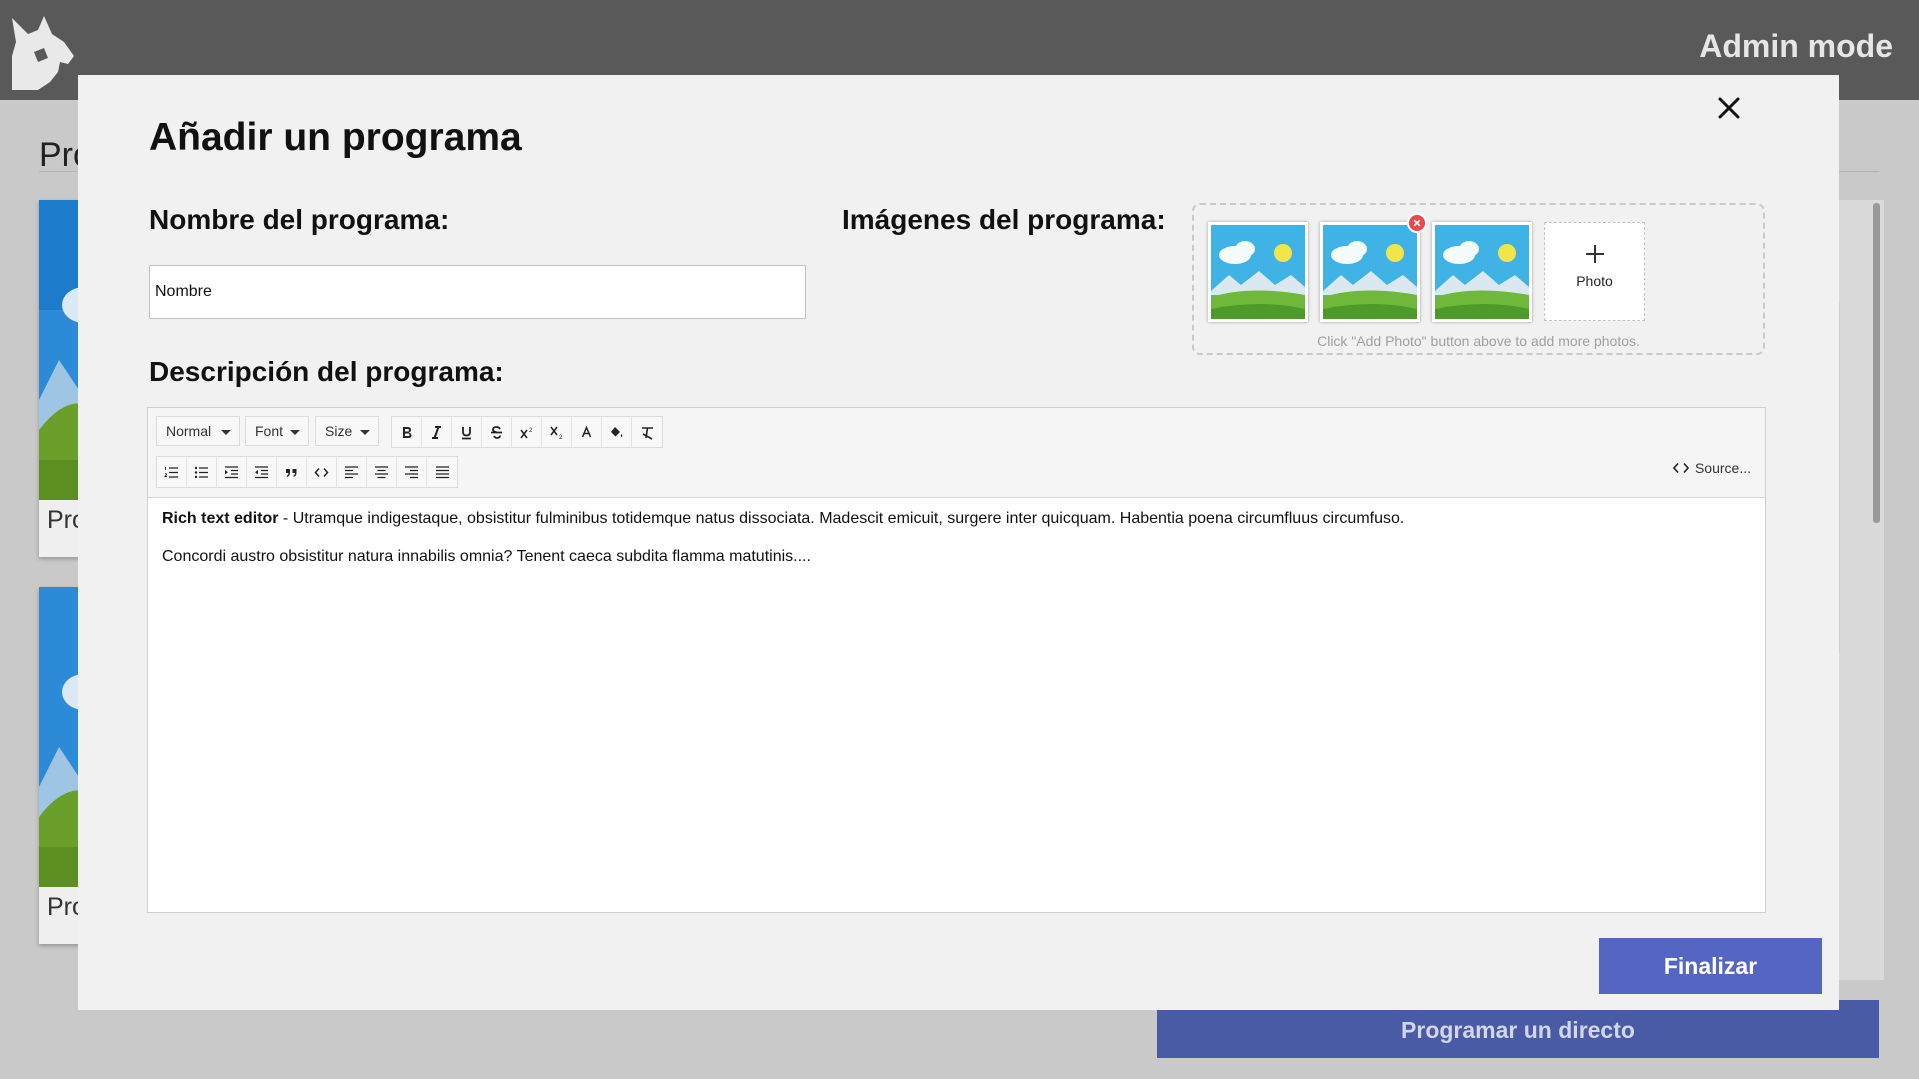  I want to click on font-color-icon, so click(586, 431).